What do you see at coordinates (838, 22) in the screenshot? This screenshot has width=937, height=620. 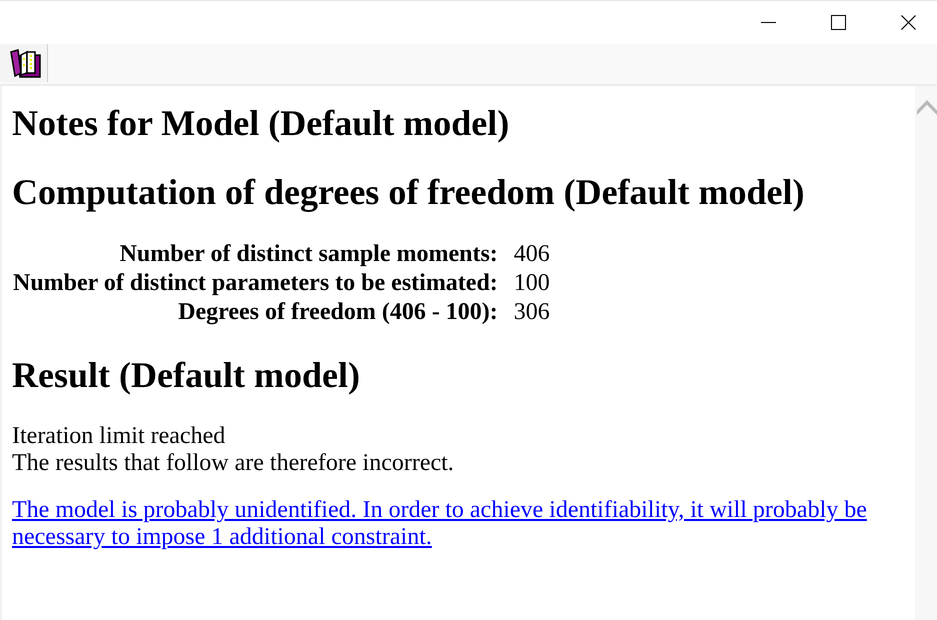 I see `maximize-icon` at bounding box center [838, 22].